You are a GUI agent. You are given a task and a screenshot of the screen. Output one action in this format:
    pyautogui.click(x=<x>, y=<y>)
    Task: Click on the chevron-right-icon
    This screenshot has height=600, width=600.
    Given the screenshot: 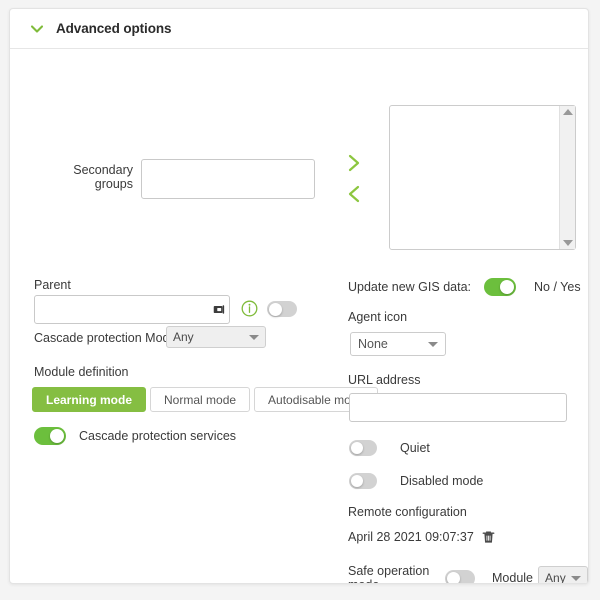 What is the action you would take?
    pyautogui.click(x=354, y=163)
    